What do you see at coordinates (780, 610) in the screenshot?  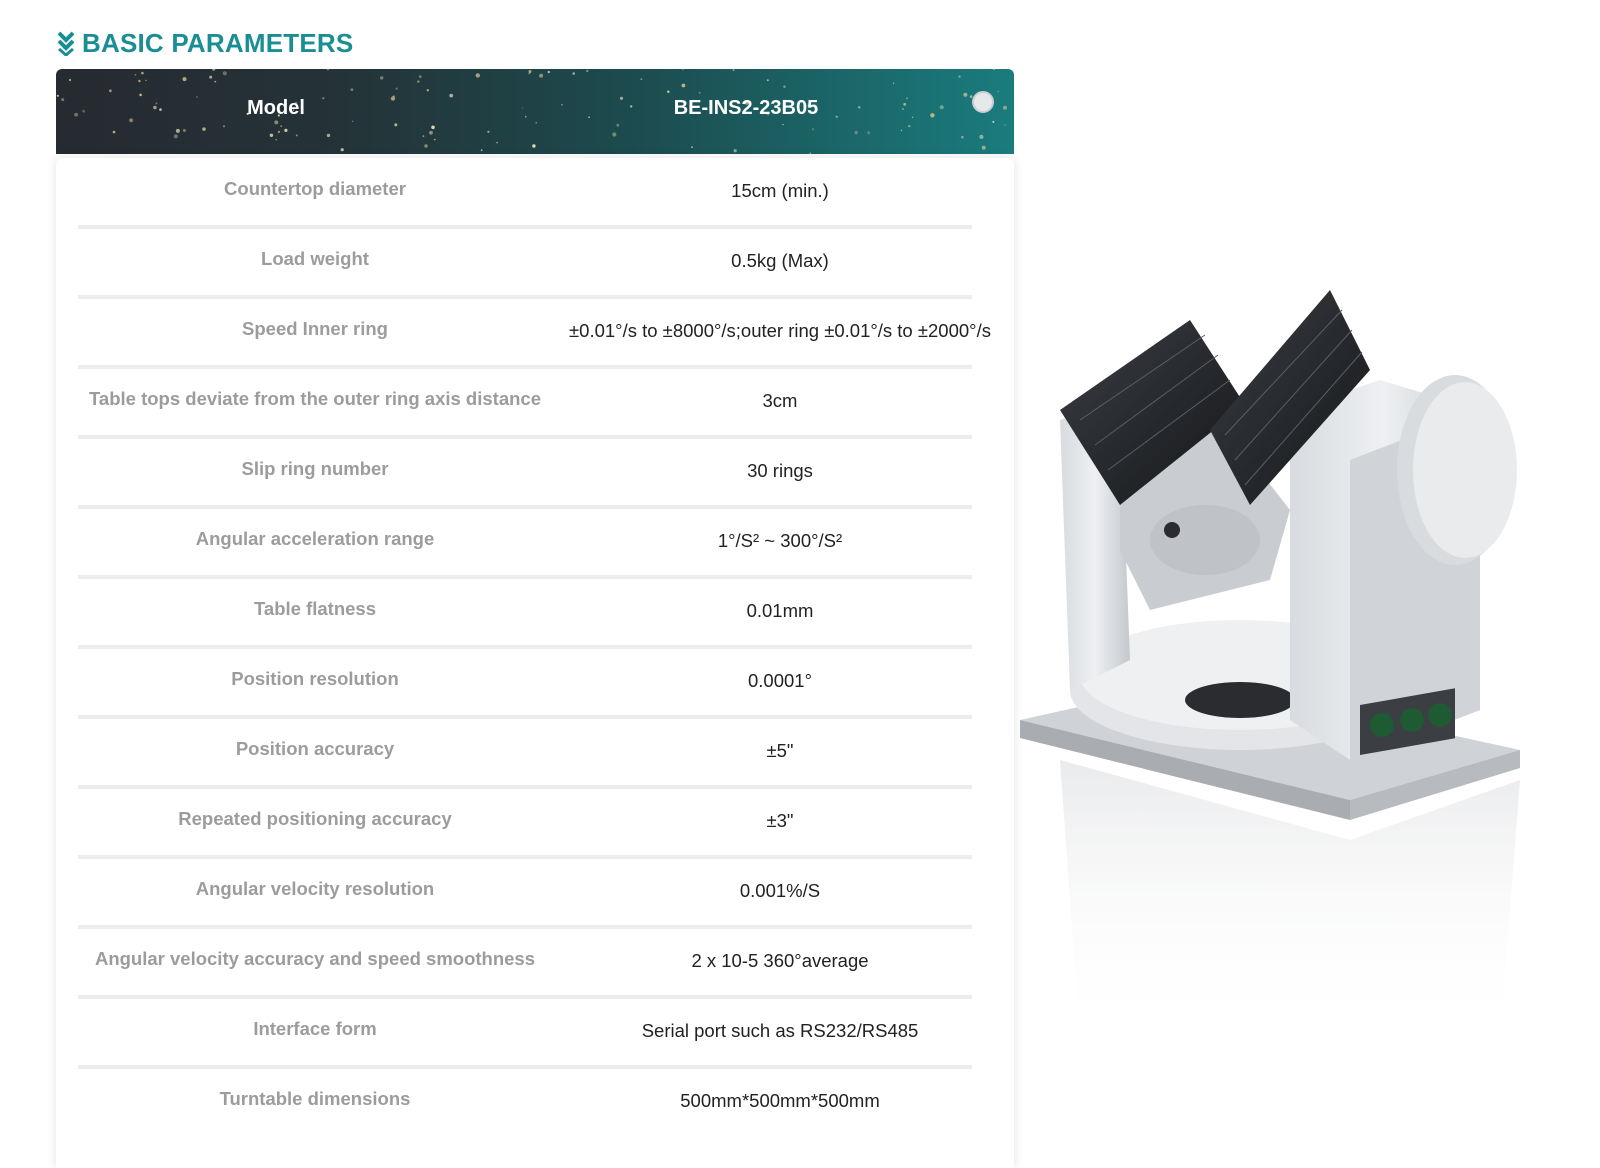 I see `parameter-value: 0.01mm` at bounding box center [780, 610].